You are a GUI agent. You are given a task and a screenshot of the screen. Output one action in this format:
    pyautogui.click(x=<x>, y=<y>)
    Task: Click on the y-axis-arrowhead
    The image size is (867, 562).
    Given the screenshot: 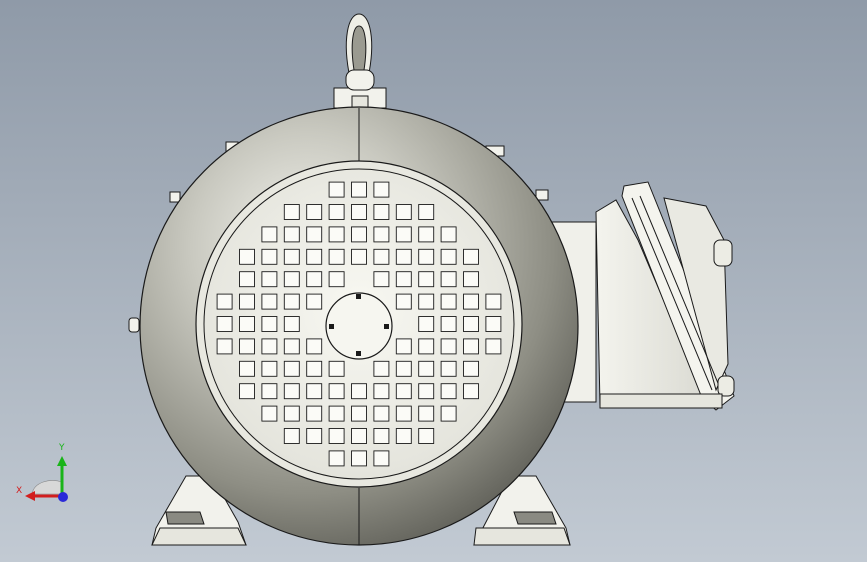 What is the action you would take?
    pyautogui.click(x=62, y=461)
    